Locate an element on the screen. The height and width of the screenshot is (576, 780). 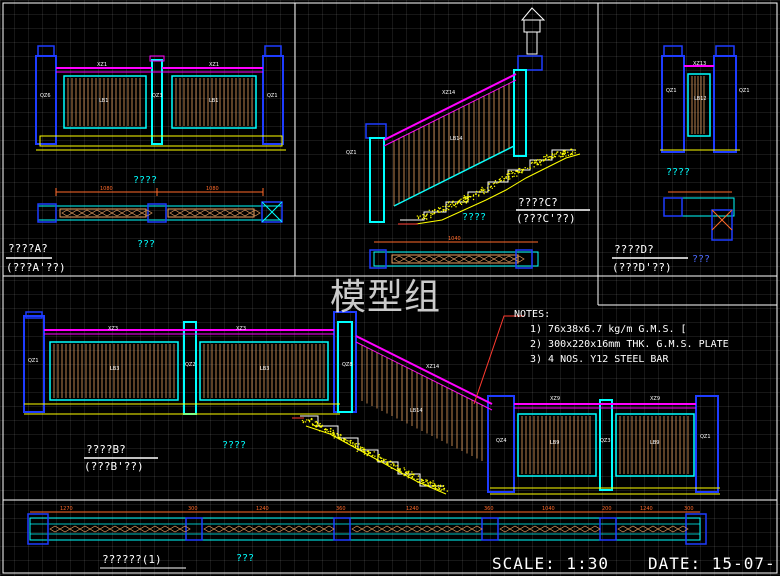
dim-label: 1240 is located at coordinates (412, 509).